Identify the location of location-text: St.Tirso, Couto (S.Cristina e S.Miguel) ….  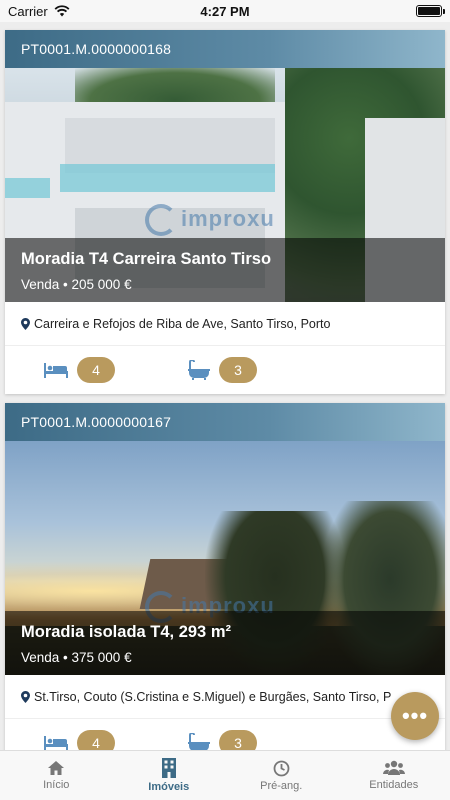
(213, 696).